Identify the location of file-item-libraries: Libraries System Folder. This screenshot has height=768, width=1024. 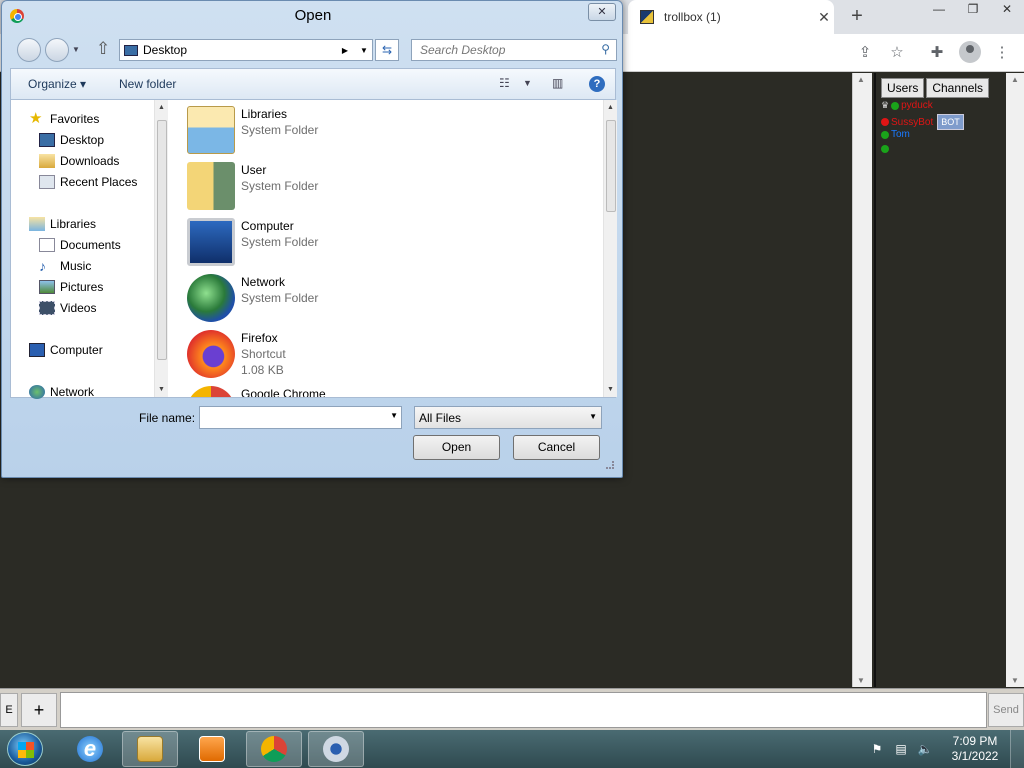
(252, 130).